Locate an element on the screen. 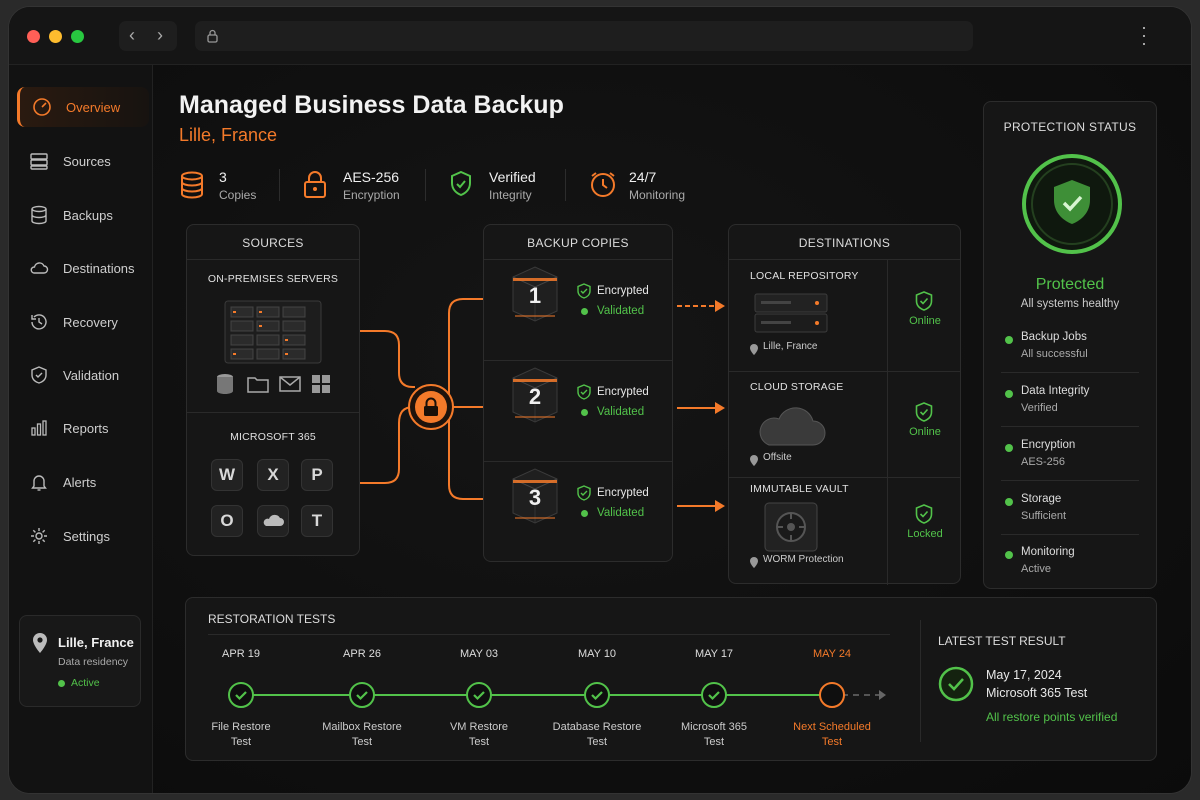 This screenshot has width=1200, height=800. sidebar-item-reports: Reports is located at coordinates (83, 428).